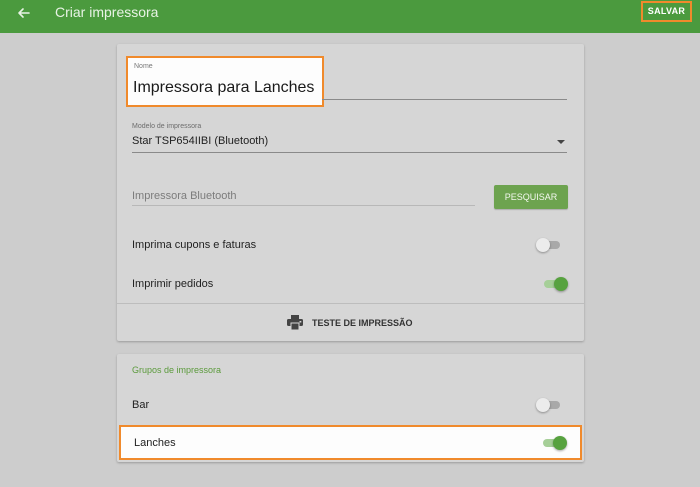  Describe the element at coordinates (349, 152) in the screenshot. I see `model-underline` at that location.